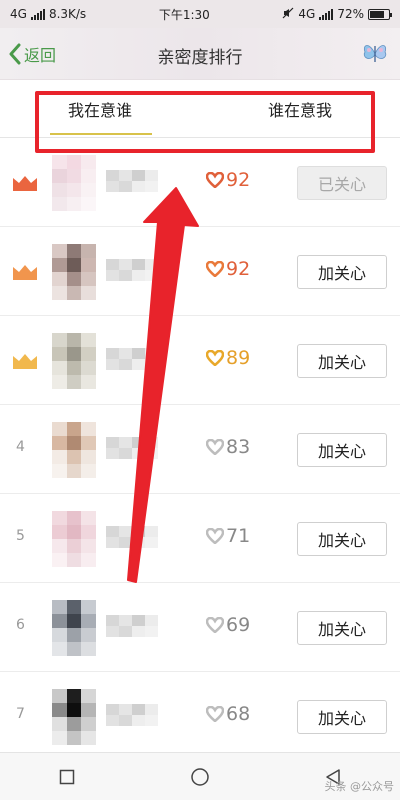  I want to click on clock: 下午1:30, so click(184, 14).